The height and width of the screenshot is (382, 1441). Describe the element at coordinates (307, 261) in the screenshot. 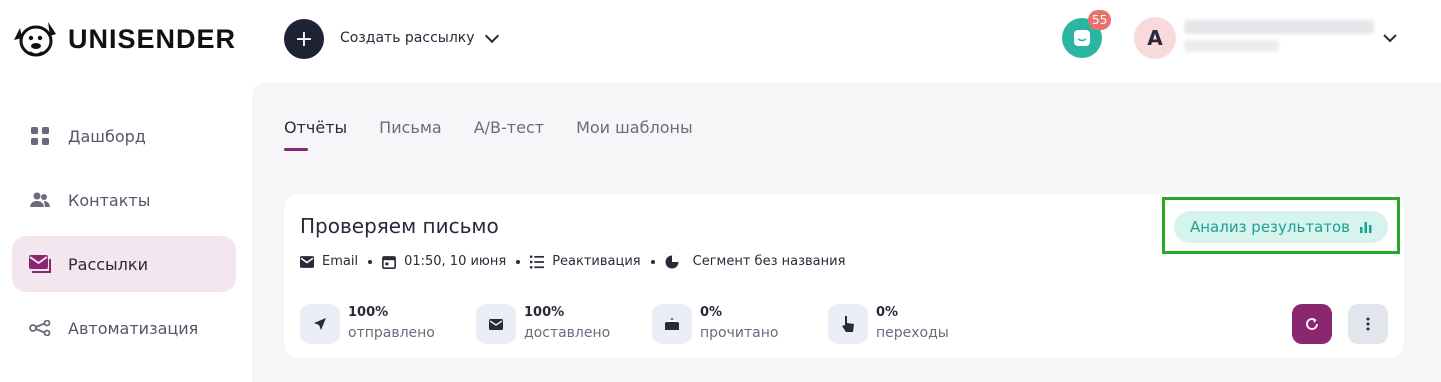

I see `email-icon` at that location.